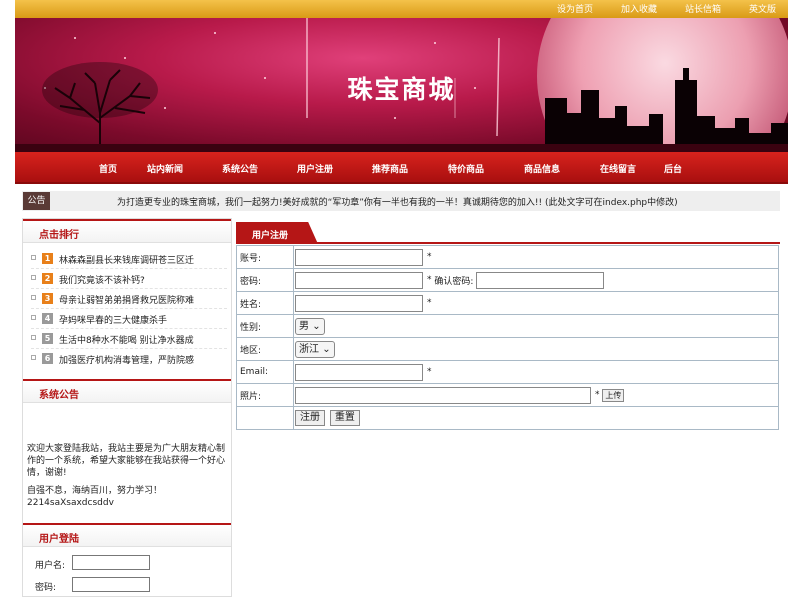  What do you see at coordinates (562, 168) in the screenshot?
I see `nav-products: 商品信息` at bounding box center [562, 168].